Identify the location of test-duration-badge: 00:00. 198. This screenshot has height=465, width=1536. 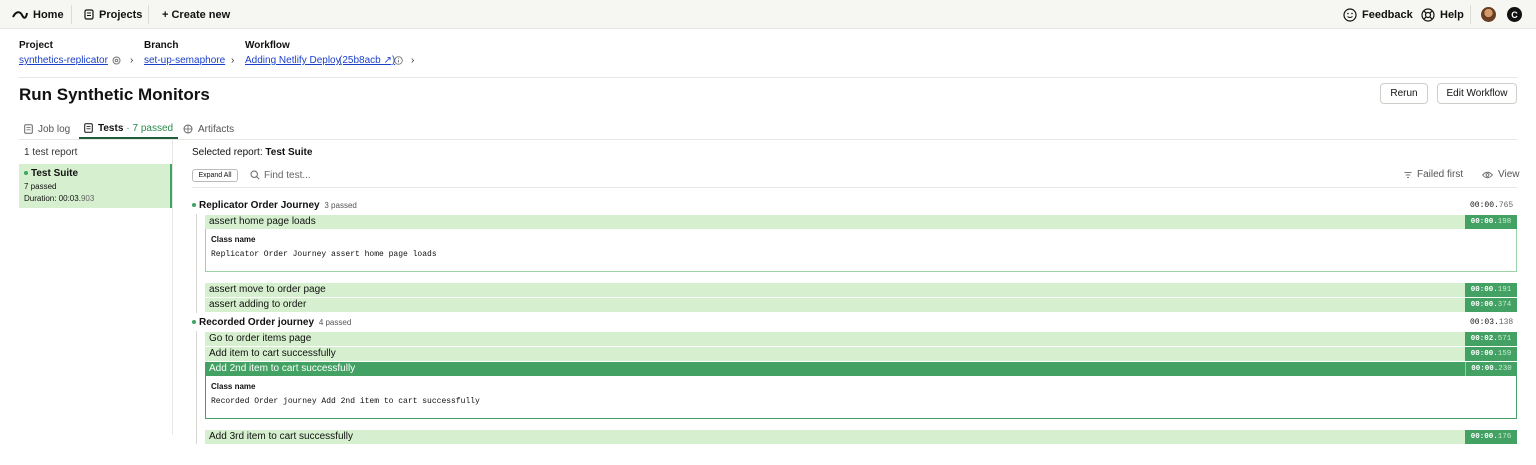
(1491, 222).